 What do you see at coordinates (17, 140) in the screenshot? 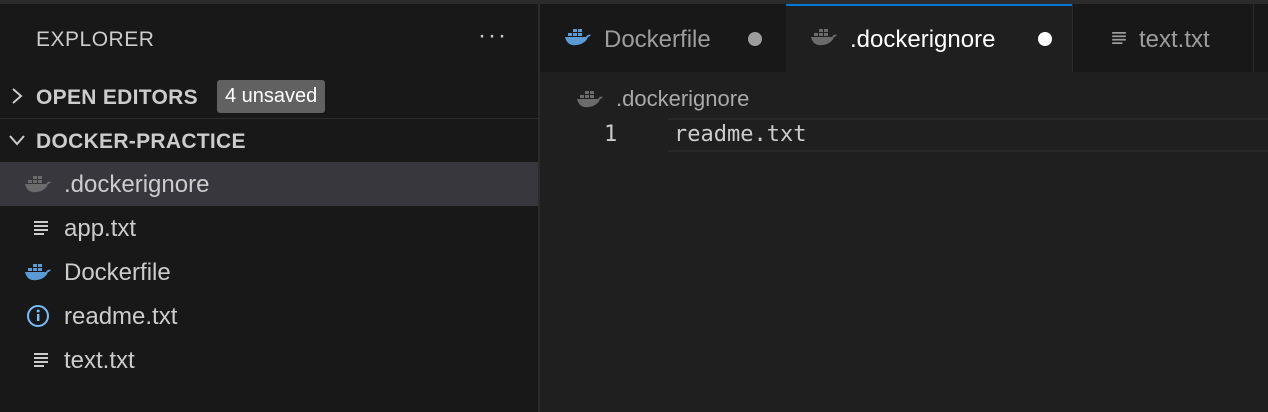
I see `chevron-down-icon` at bounding box center [17, 140].